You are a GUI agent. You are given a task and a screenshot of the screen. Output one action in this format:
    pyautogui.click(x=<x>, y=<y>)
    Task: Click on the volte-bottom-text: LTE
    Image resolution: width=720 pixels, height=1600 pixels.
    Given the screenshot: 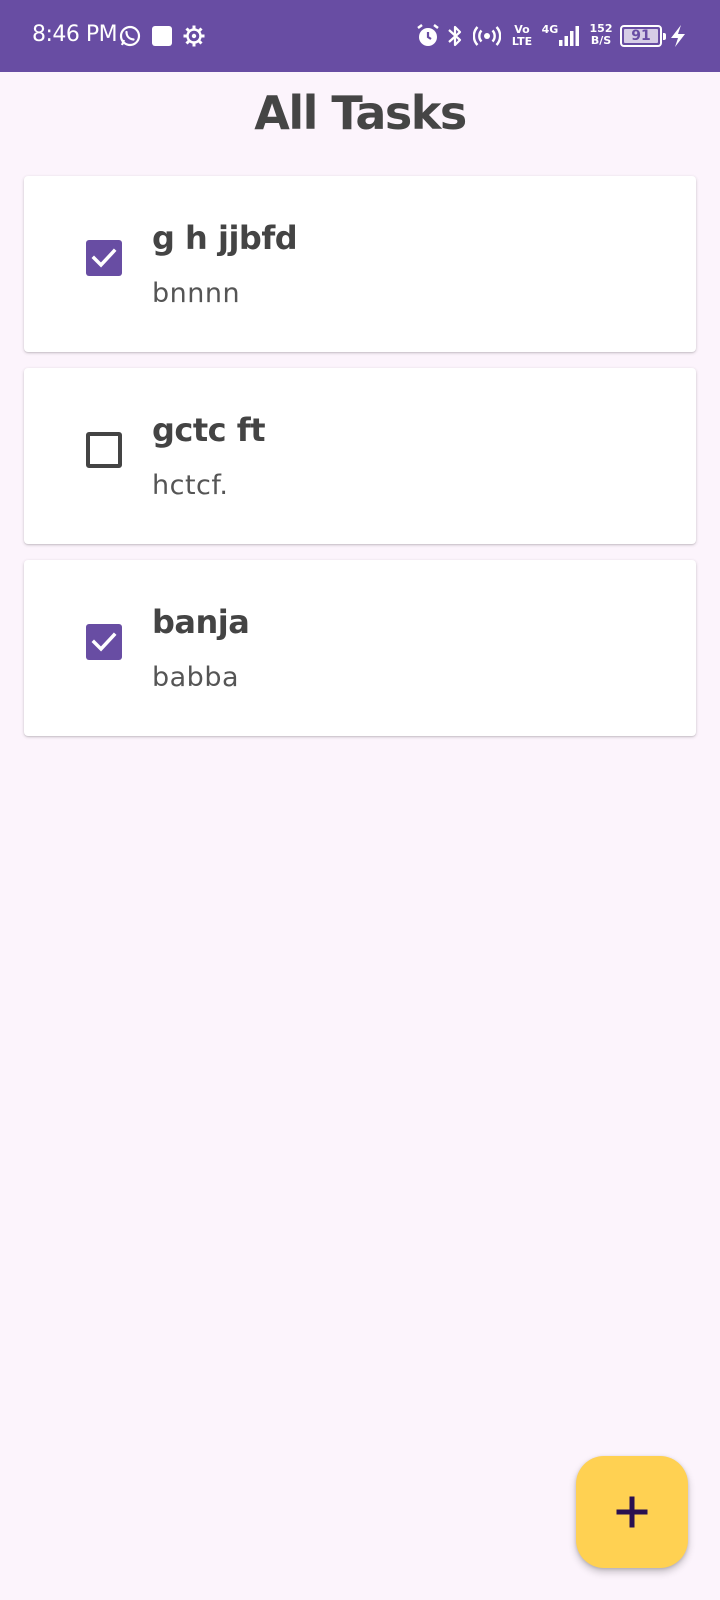 What is the action you would take?
    pyautogui.click(x=522, y=41)
    